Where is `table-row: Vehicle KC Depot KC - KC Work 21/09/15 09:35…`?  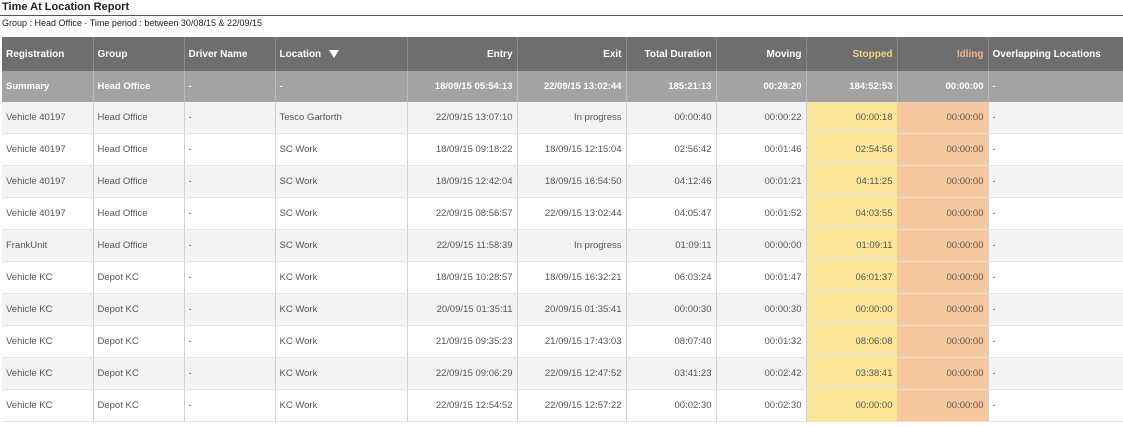 table-row: Vehicle KC Depot KC - KC Work 21/09/15 09:35… is located at coordinates (562, 341).